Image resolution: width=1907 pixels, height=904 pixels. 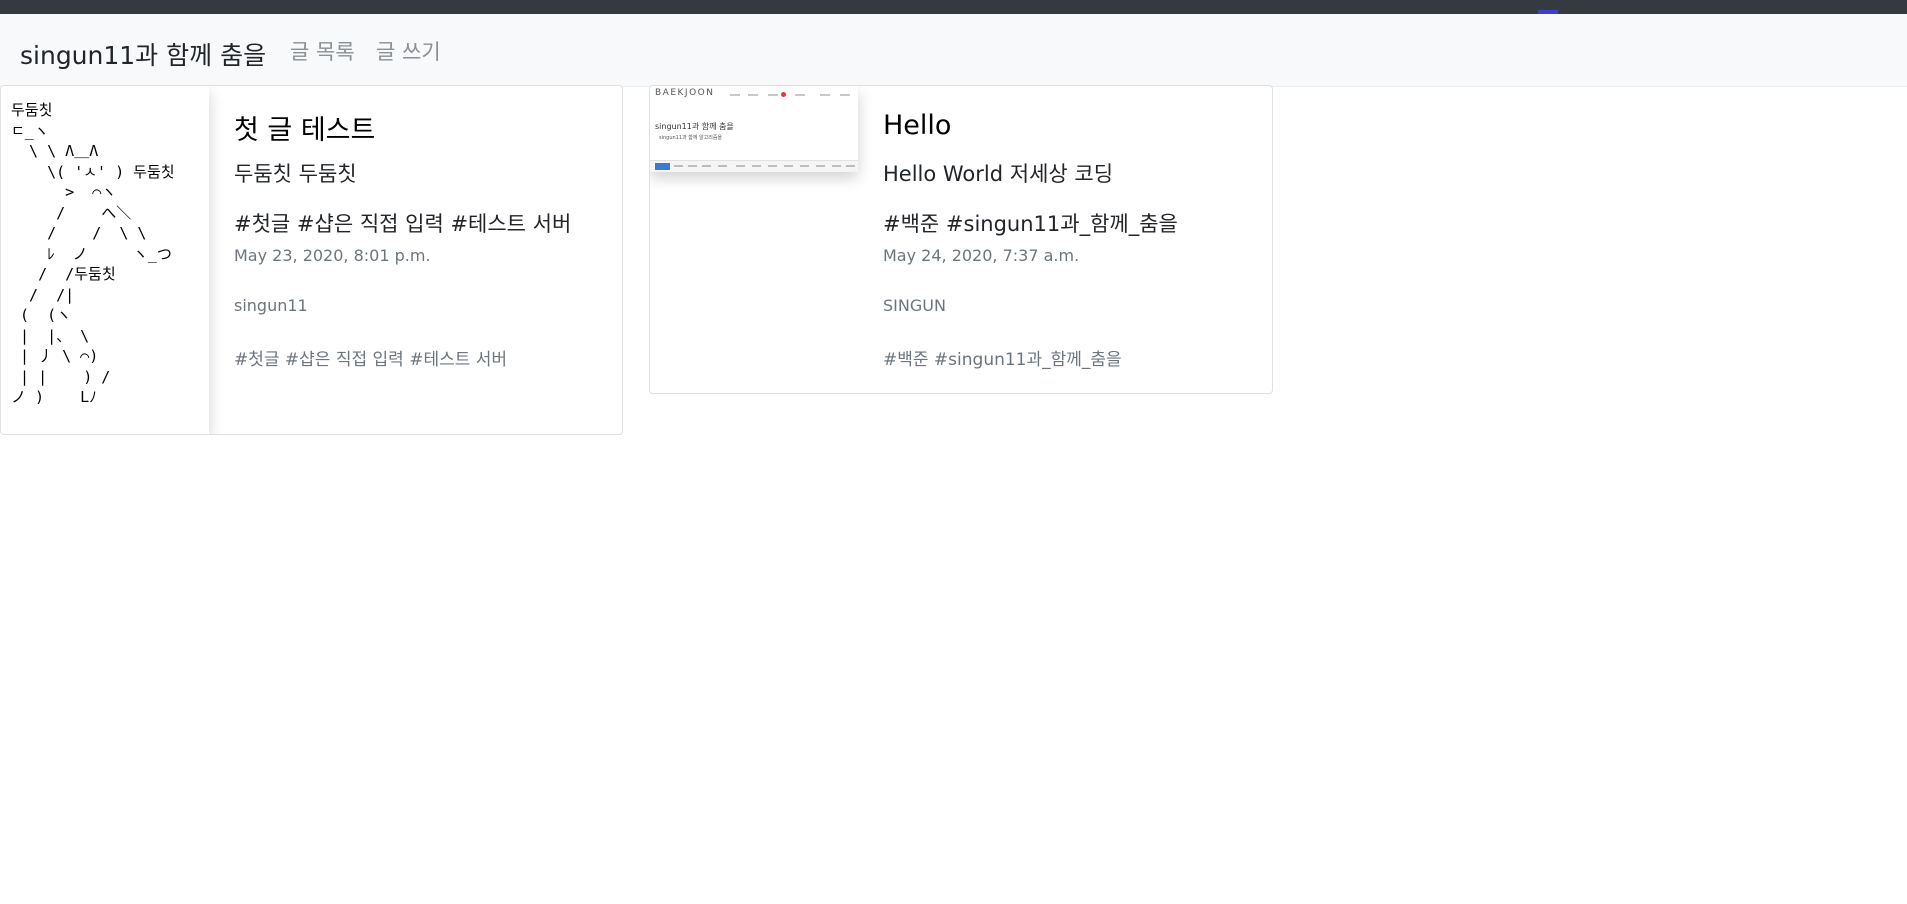 I want to click on navbar: singun11과 함께 춤을 글 목록 글 쓰기, so click(x=953, y=50).